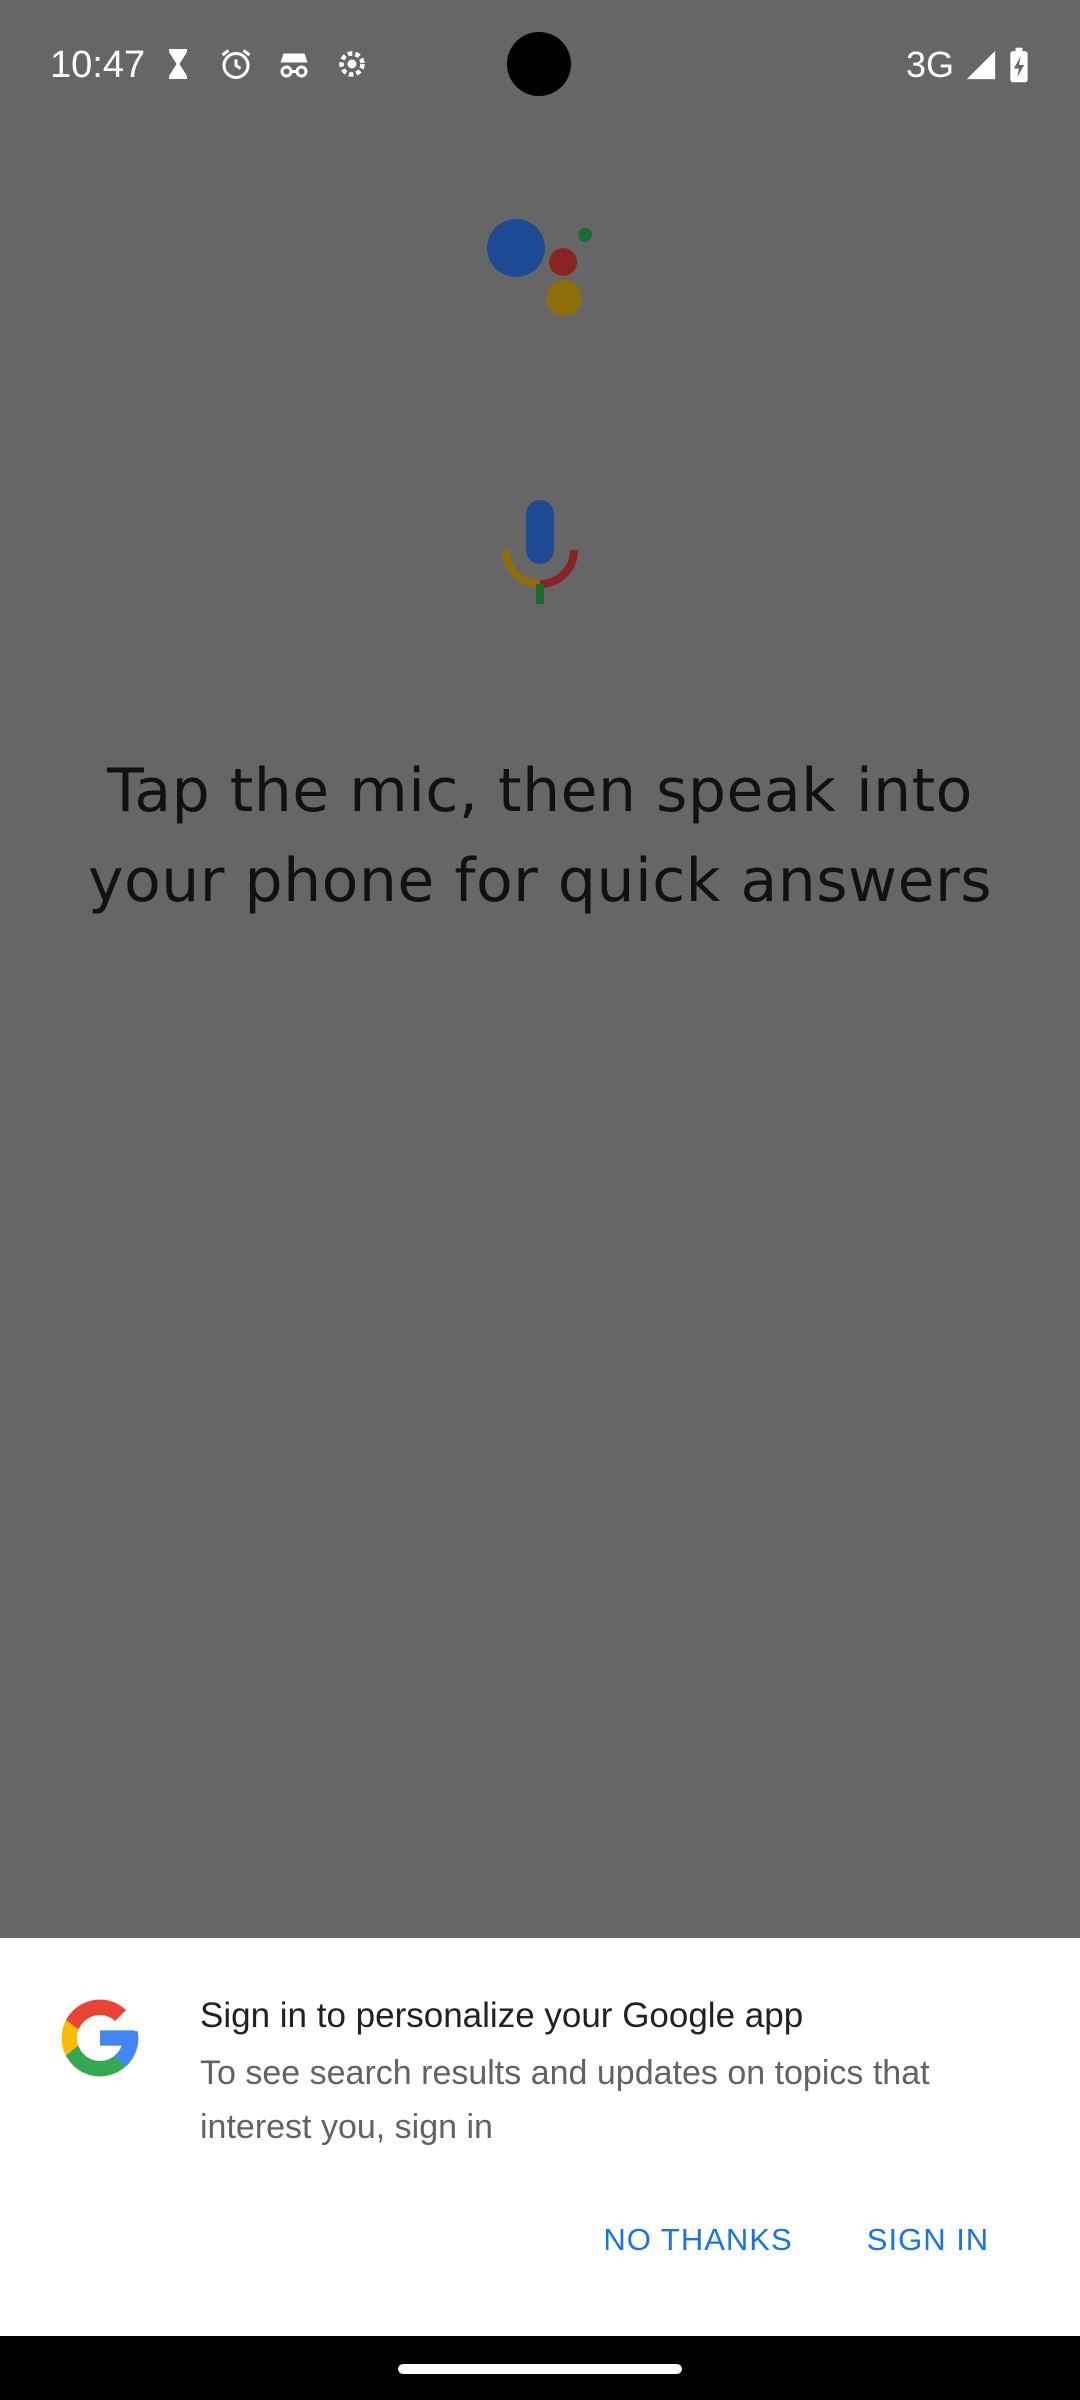 This screenshot has height=2400, width=1080. Describe the element at coordinates (1019, 65) in the screenshot. I see `battery-charging-icon` at that location.